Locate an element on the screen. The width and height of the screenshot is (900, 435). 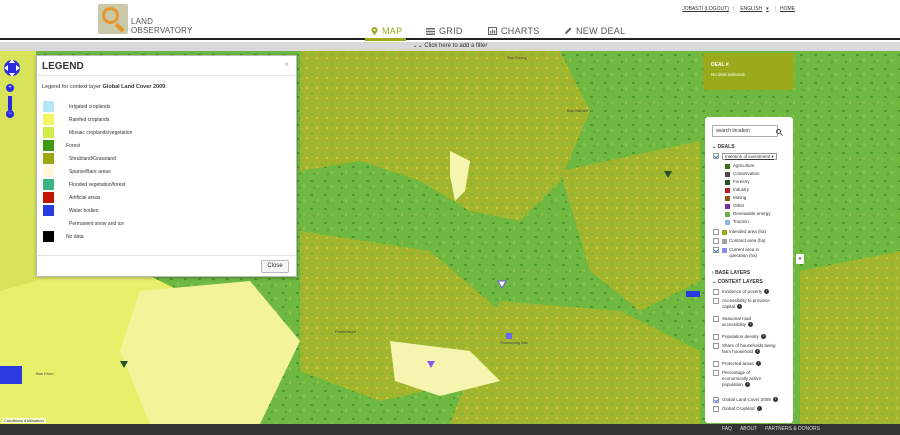
tab-charts: CHARTS is located at coordinates (514, 31).